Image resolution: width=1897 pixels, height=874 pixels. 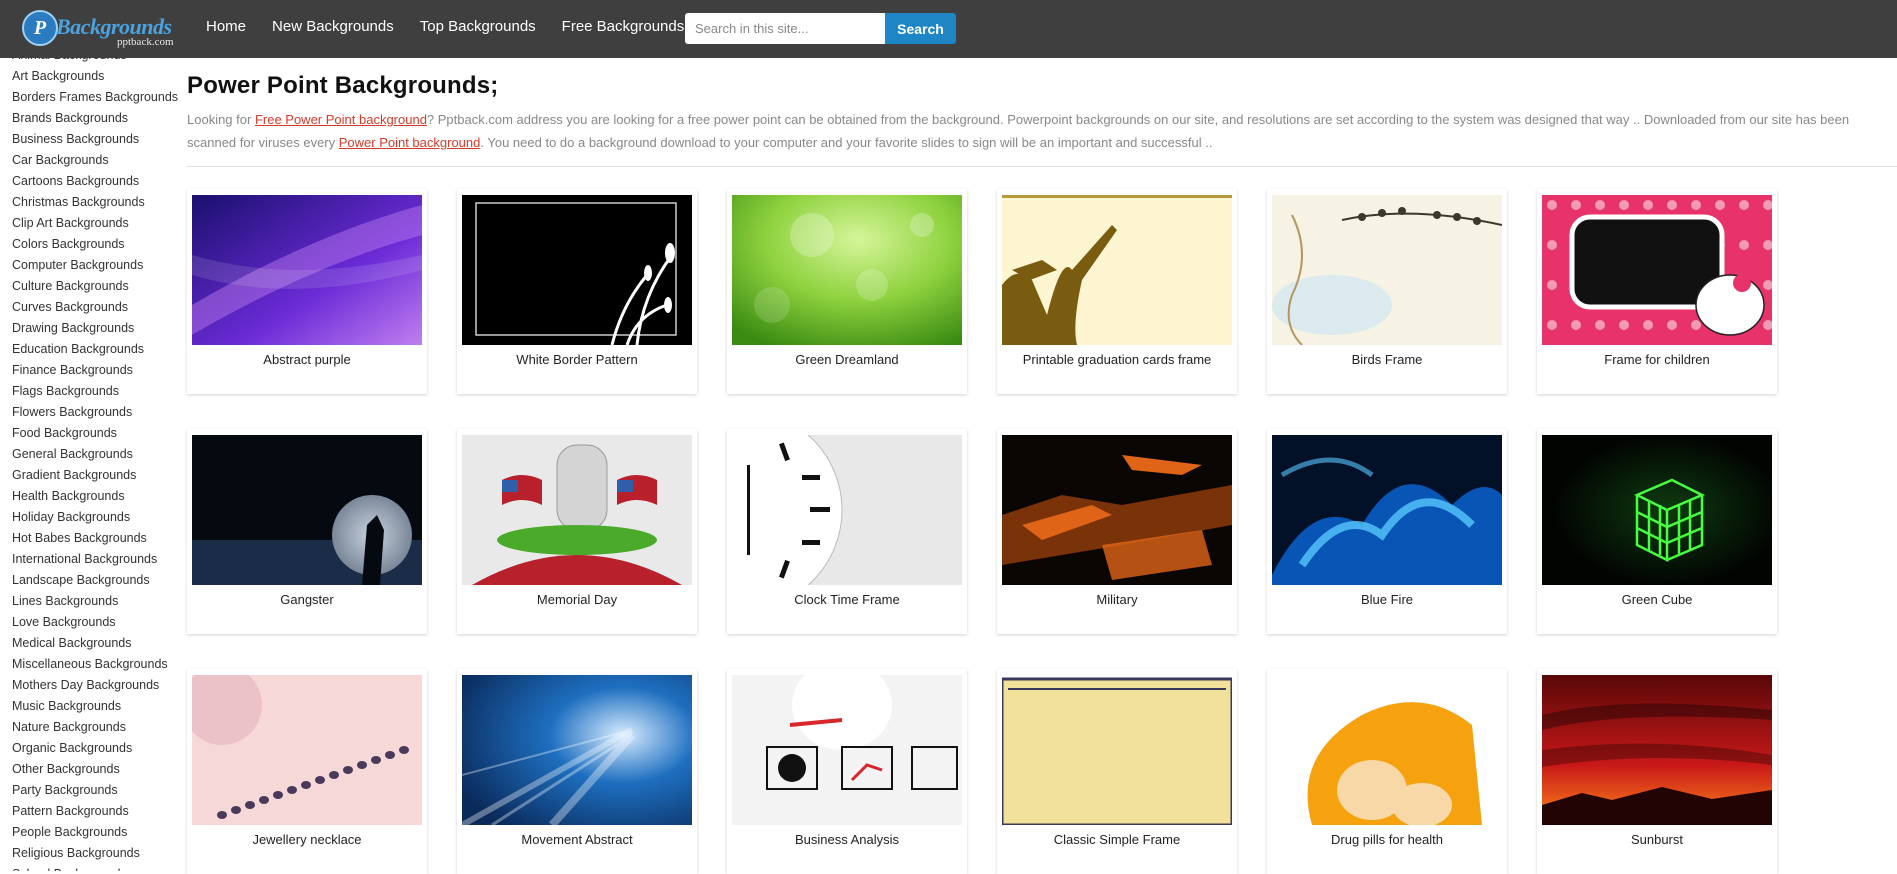 What do you see at coordinates (307, 750) in the screenshot?
I see `necklace-thumb` at bounding box center [307, 750].